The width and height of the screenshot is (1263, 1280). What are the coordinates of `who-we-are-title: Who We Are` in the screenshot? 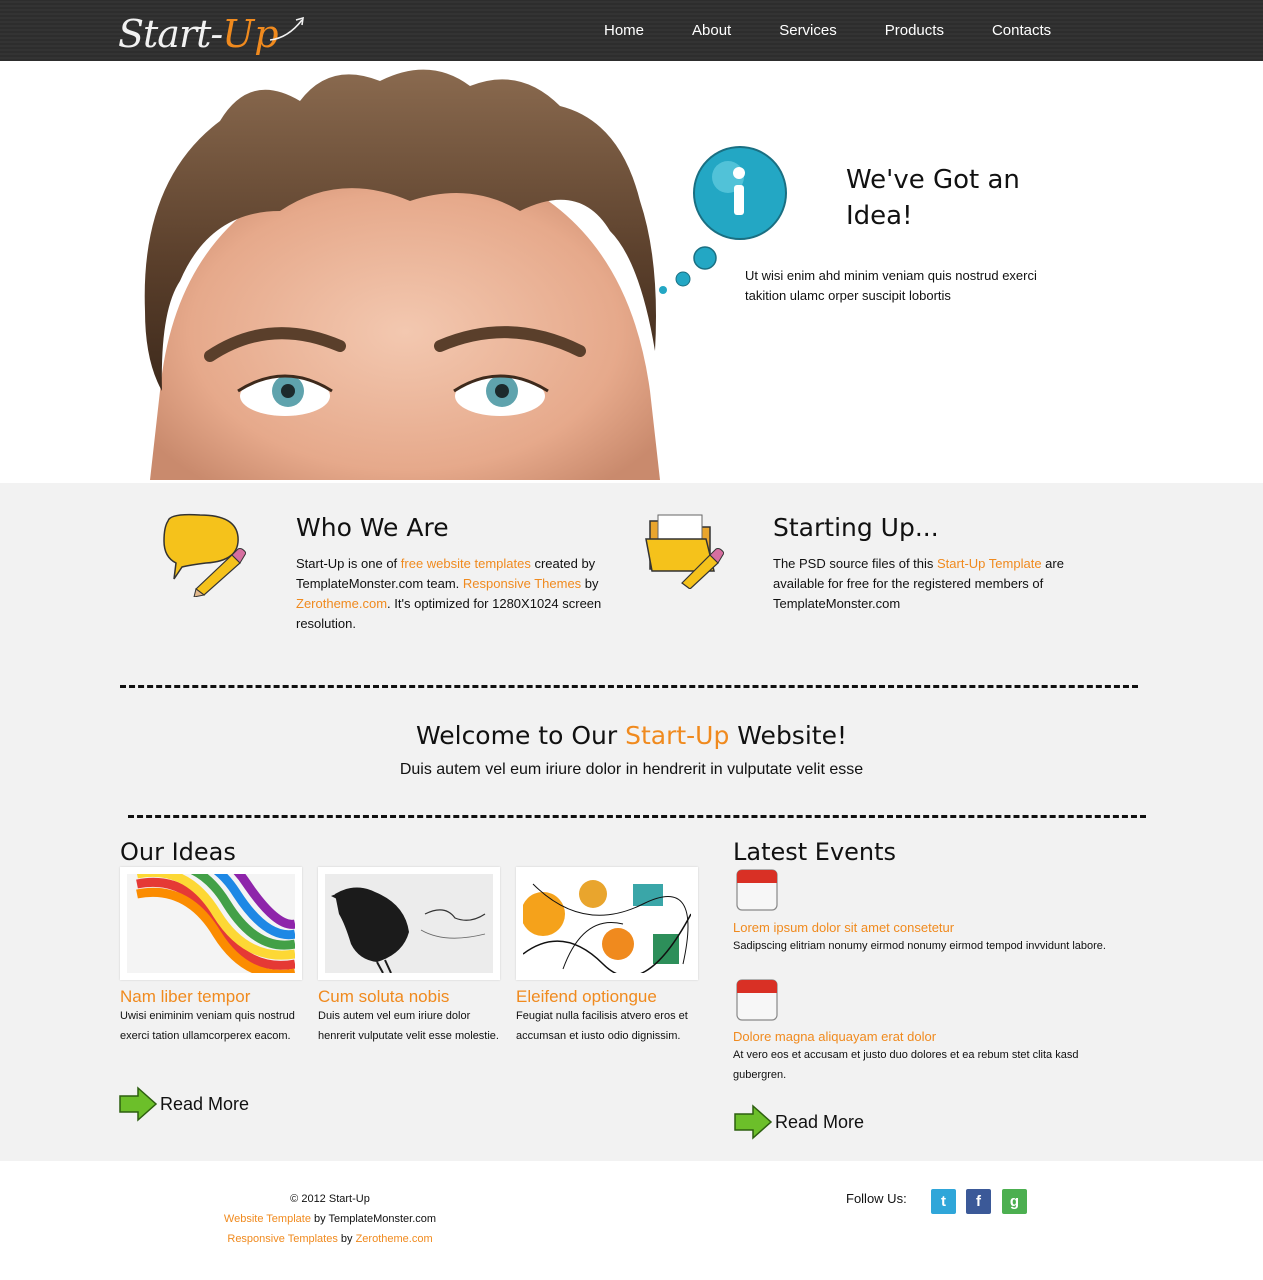 It's located at (372, 527).